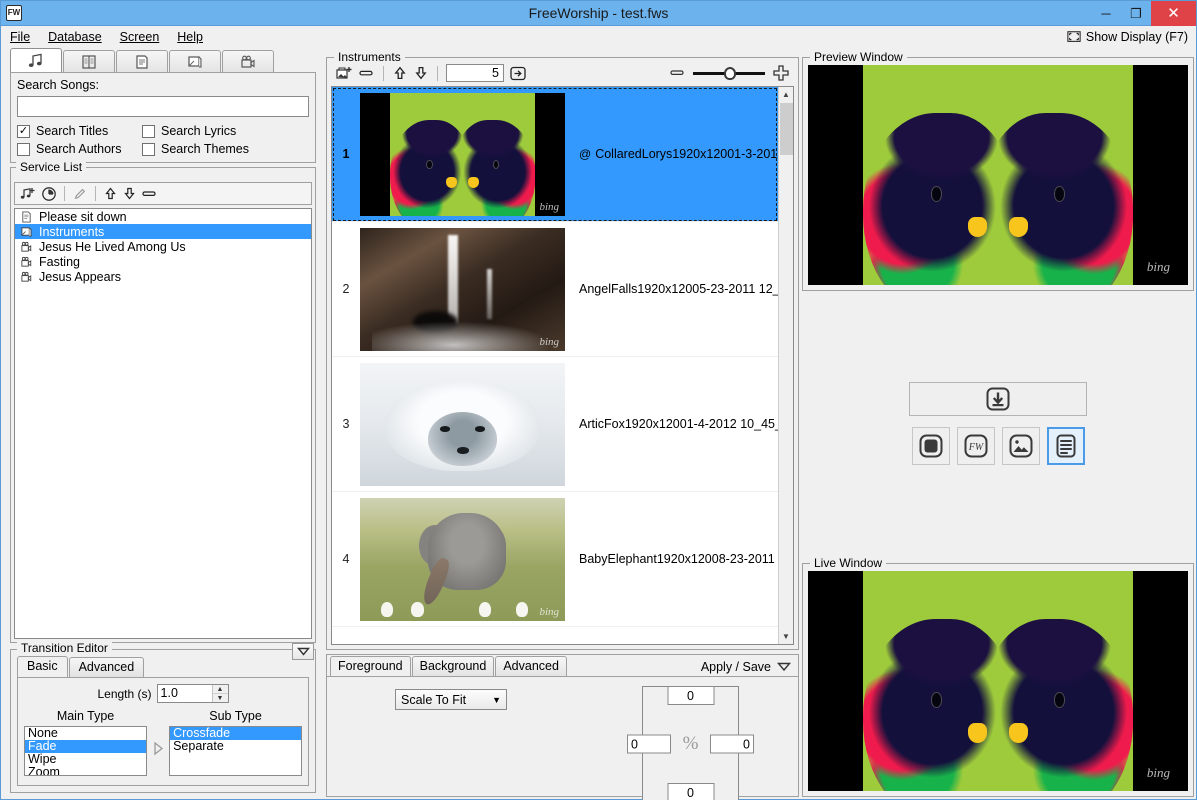  I want to click on text-tab, so click(142, 61).